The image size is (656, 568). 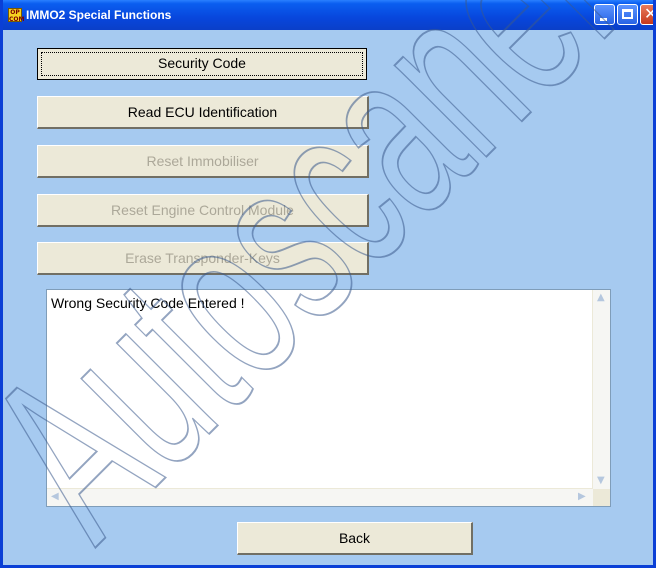 I want to click on scroll-left-icon: ◀, so click(x=55, y=496).